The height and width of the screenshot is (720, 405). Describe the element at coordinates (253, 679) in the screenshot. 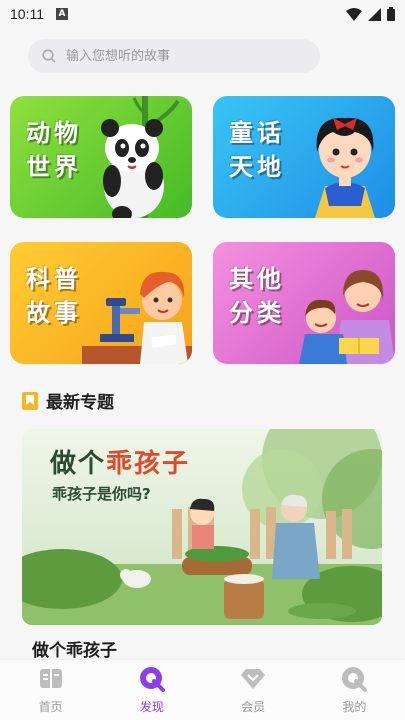

I see `diamond-icon` at that location.